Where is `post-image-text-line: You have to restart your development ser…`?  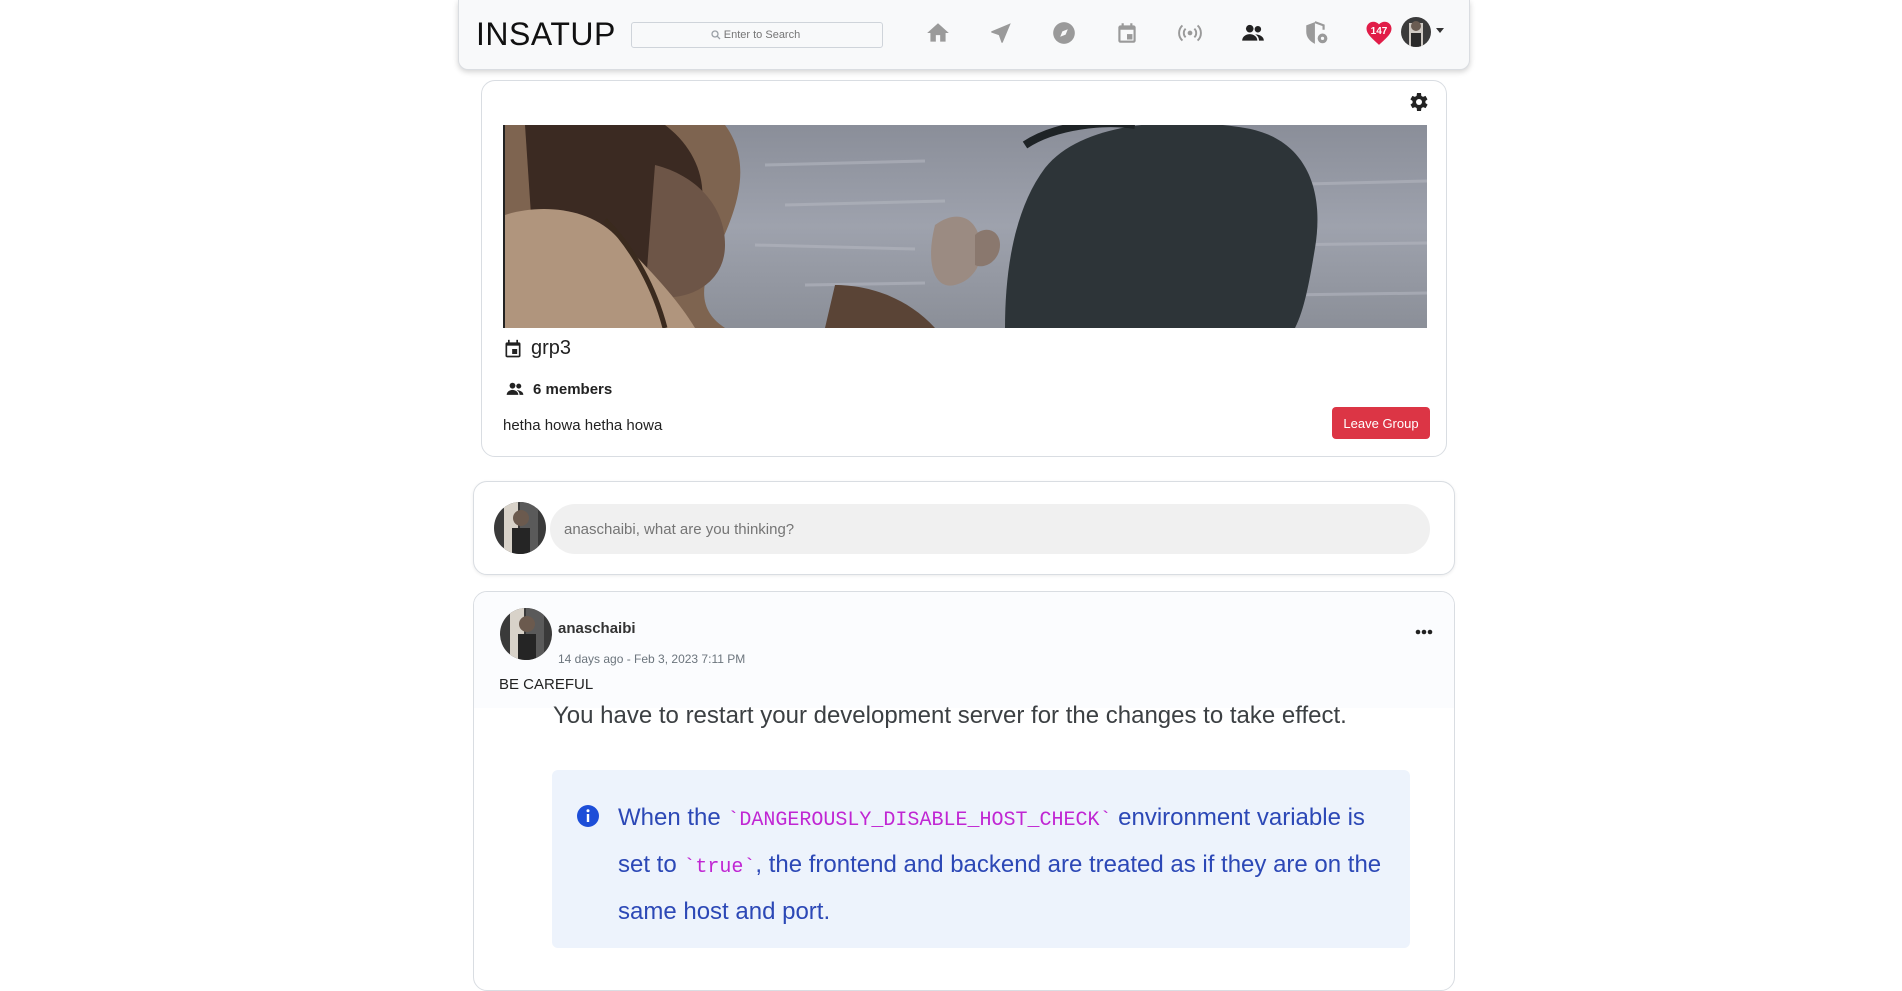
post-image-text-line: You have to restart your development ser… is located at coordinates (950, 715).